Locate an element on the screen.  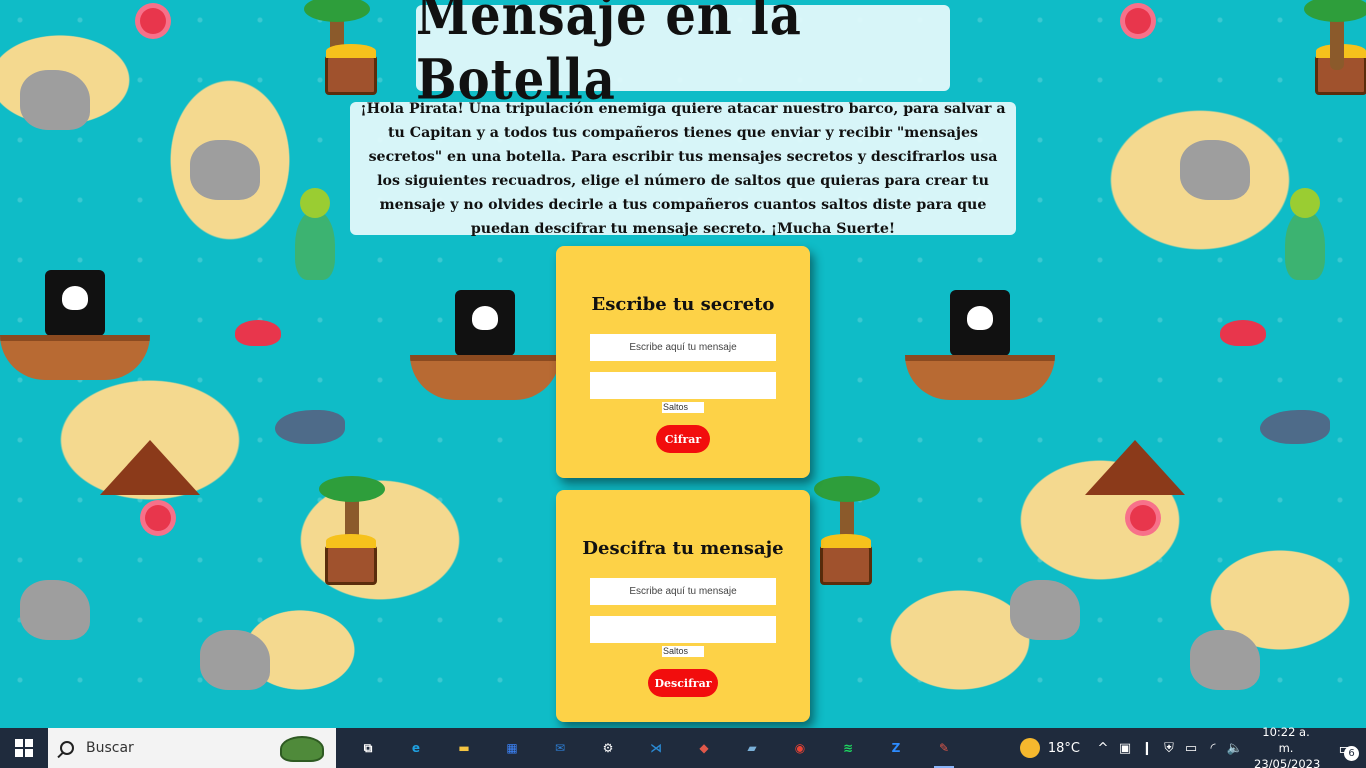
chrome-icon: ◉ is located at coordinates (800, 748).